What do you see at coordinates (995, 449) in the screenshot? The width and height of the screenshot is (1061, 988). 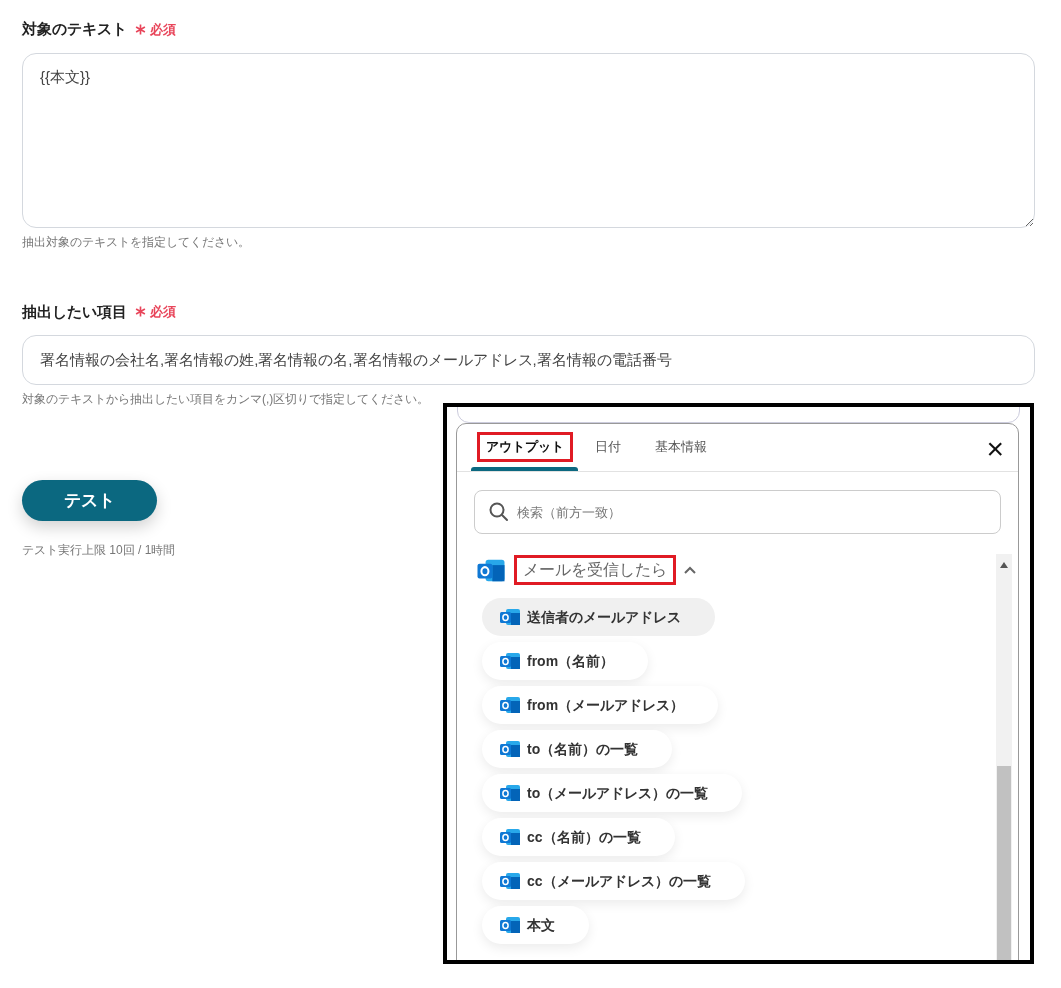 I see `close-button: ×` at bounding box center [995, 449].